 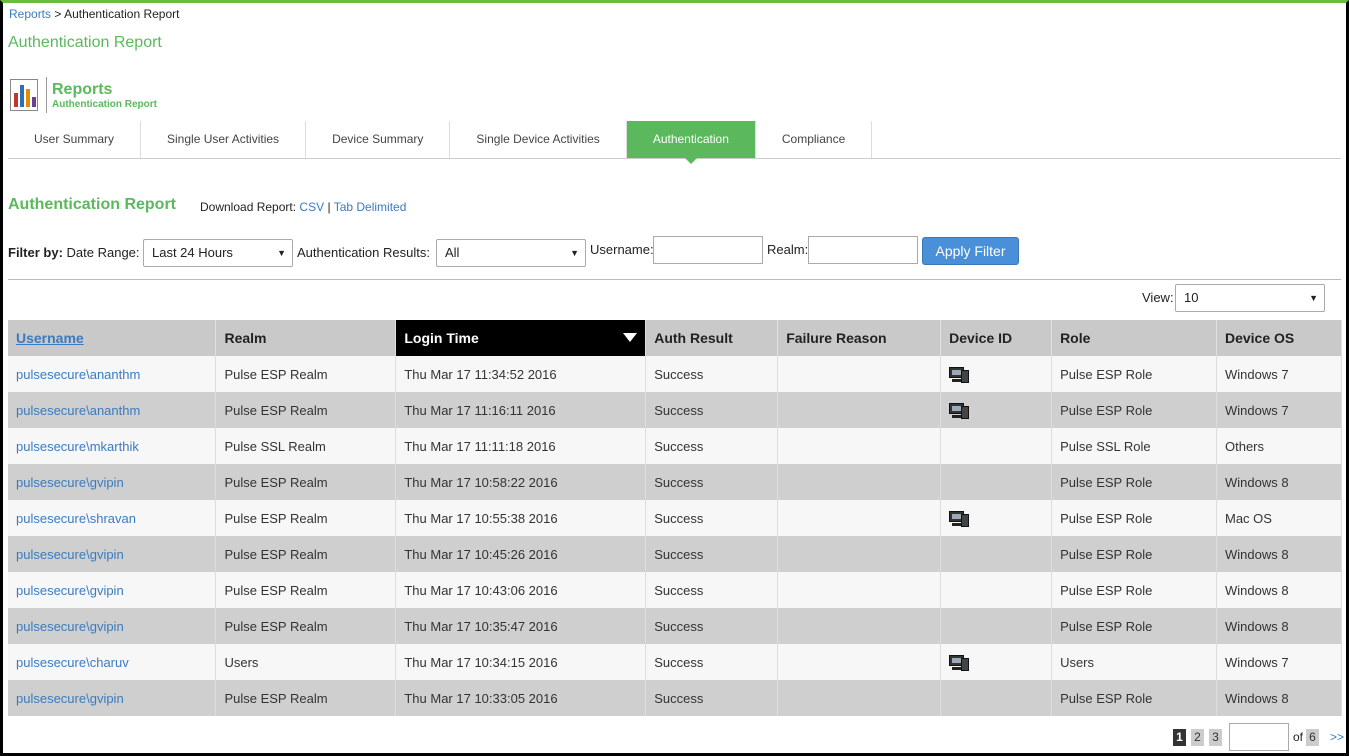 What do you see at coordinates (76, 518) in the screenshot?
I see `username-link: pulsesecure\shravan` at bounding box center [76, 518].